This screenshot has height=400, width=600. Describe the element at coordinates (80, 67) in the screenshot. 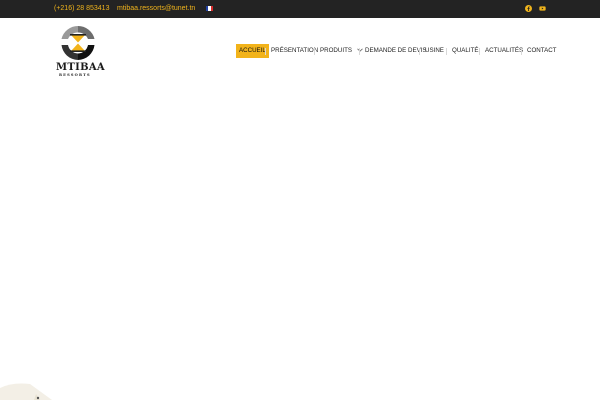

I see `logo-brand-text: MTIBAA` at that location.